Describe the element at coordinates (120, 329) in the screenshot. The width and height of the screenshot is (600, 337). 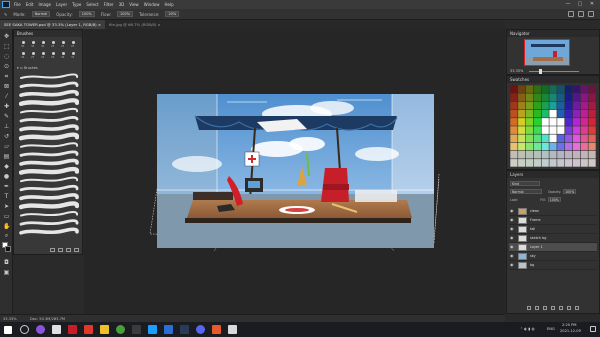
I see `chrome-icon` at that location.